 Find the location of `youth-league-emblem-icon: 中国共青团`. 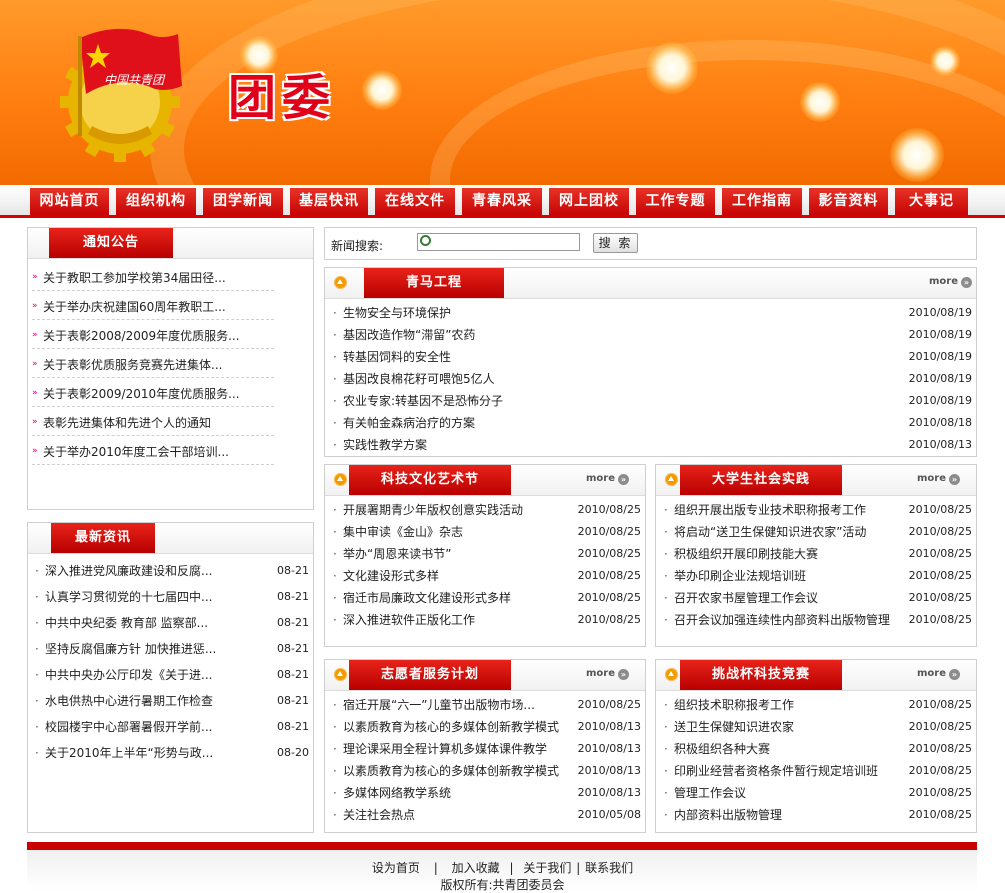

youth-league-emblem-icon: 中国共青团 is located at coordinates (121, 95).